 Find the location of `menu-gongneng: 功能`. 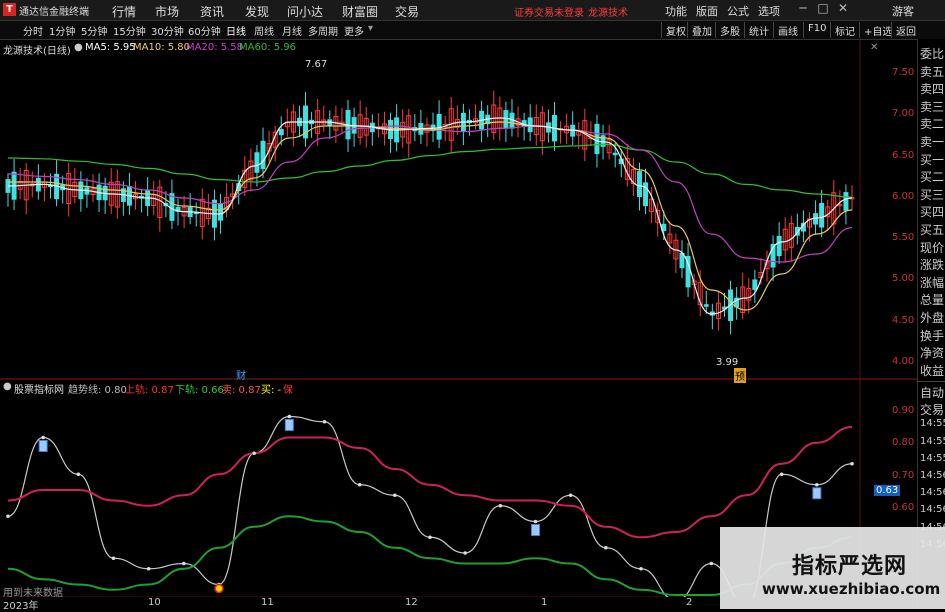

menu-gongneng: 功能 is located at coordinates (676, 11).